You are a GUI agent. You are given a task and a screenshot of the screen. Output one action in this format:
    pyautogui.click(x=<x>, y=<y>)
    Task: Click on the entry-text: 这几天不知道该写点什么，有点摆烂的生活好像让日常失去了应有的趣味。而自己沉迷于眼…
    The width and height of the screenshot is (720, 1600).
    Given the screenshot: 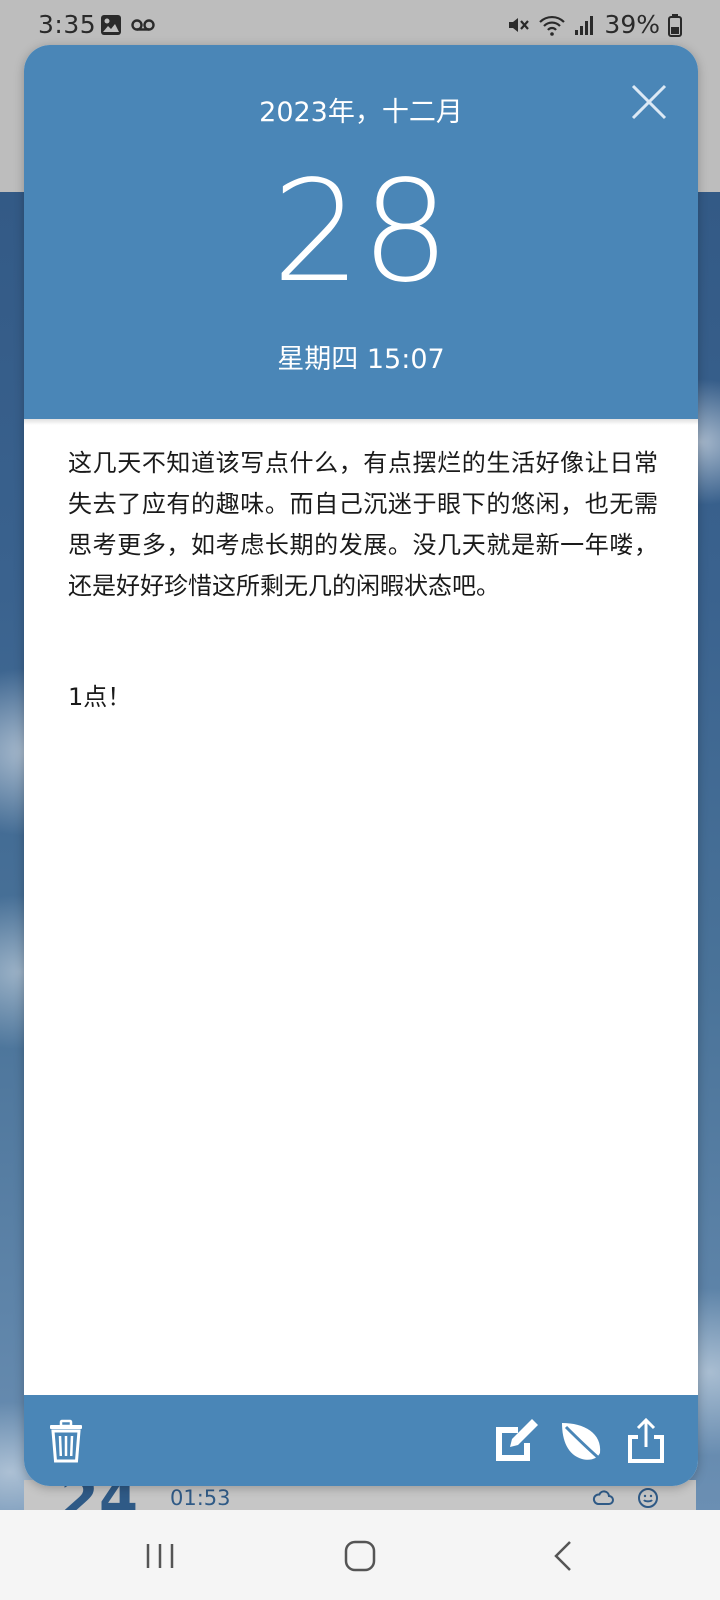 What is the action you would take?
    pyautogui.click(x=363, y=524)
    